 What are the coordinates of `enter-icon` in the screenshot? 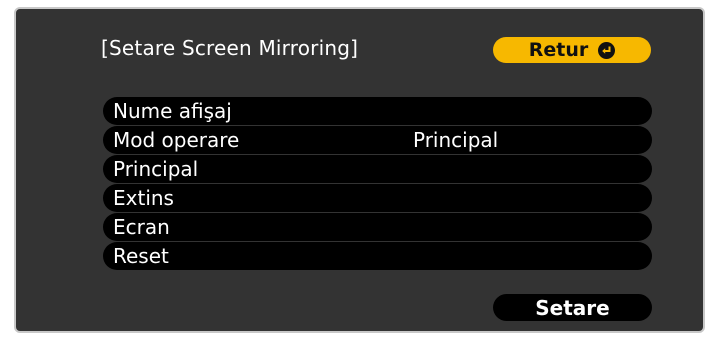 It's located at (607, 50).